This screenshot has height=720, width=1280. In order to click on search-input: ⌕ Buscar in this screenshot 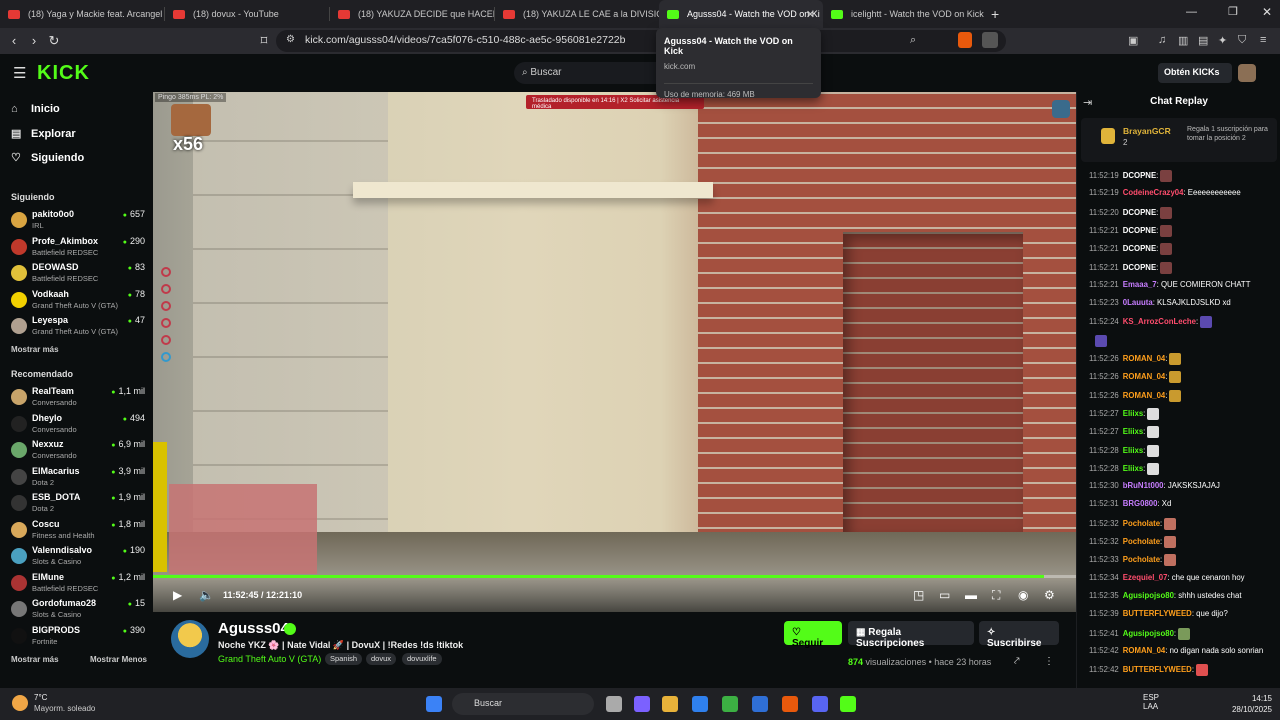, I will do `click(589, 73)`.